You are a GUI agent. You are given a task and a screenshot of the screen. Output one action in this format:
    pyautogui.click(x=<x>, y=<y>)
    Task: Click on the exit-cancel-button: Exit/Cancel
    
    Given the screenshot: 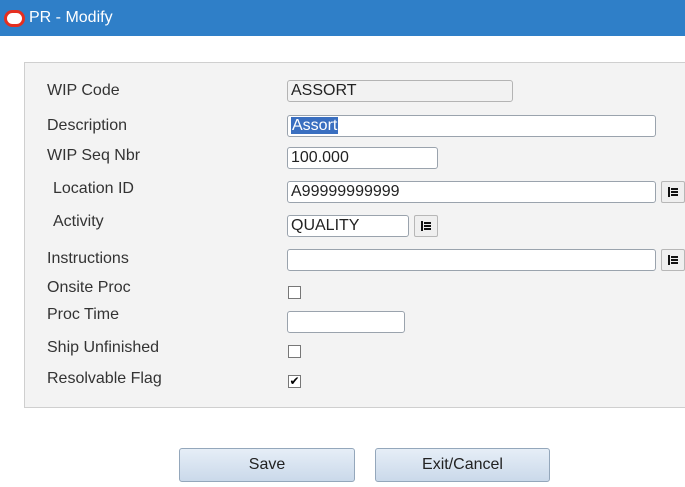 What is the action you would take?
    pyautogui.click(x=462, y=465)
    